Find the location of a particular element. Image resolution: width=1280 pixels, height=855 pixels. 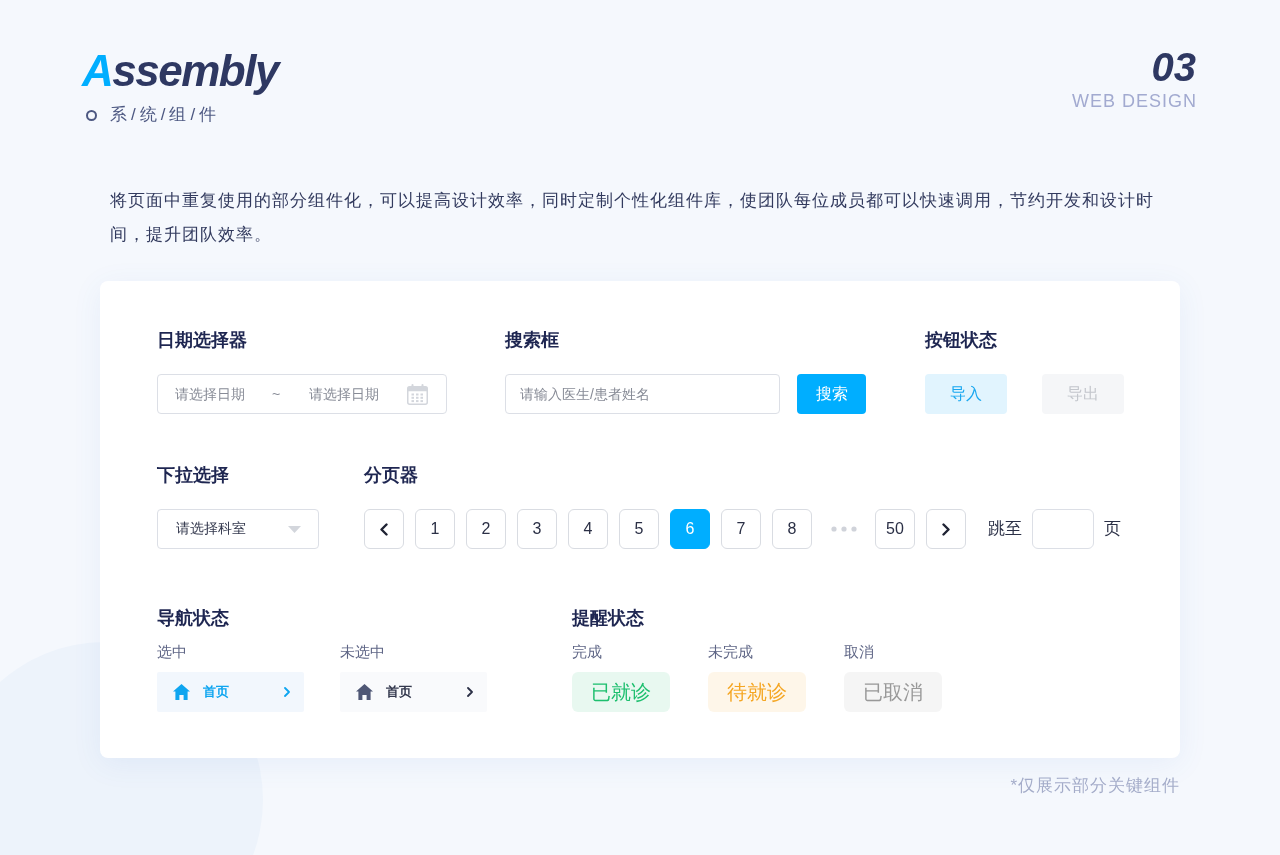

nav-item: 首页 is located at coordinates (413, 692).